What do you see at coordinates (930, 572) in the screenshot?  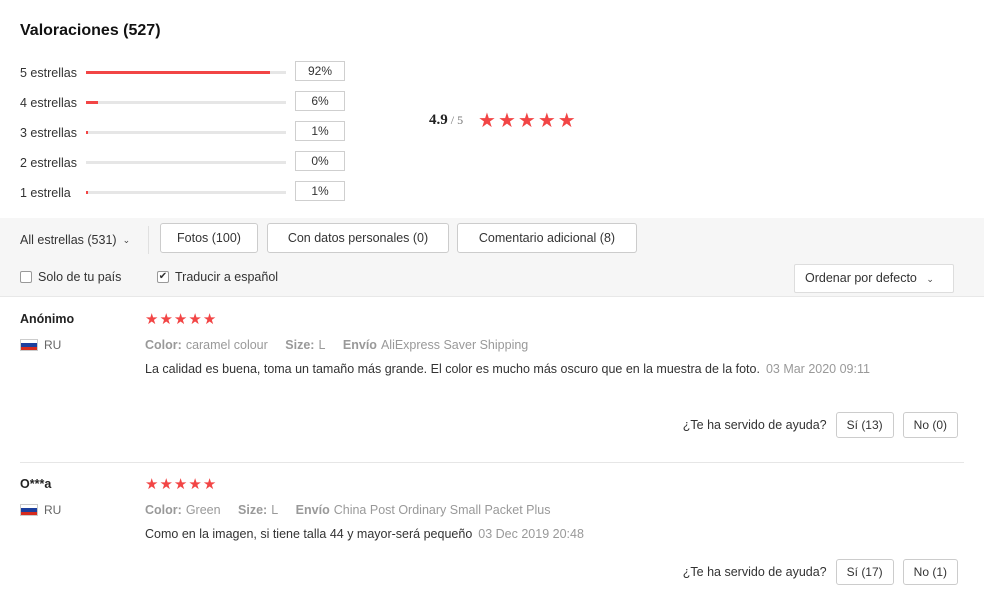 I see `helpful-no-button: No (1)` at bounding box center [930, 572].